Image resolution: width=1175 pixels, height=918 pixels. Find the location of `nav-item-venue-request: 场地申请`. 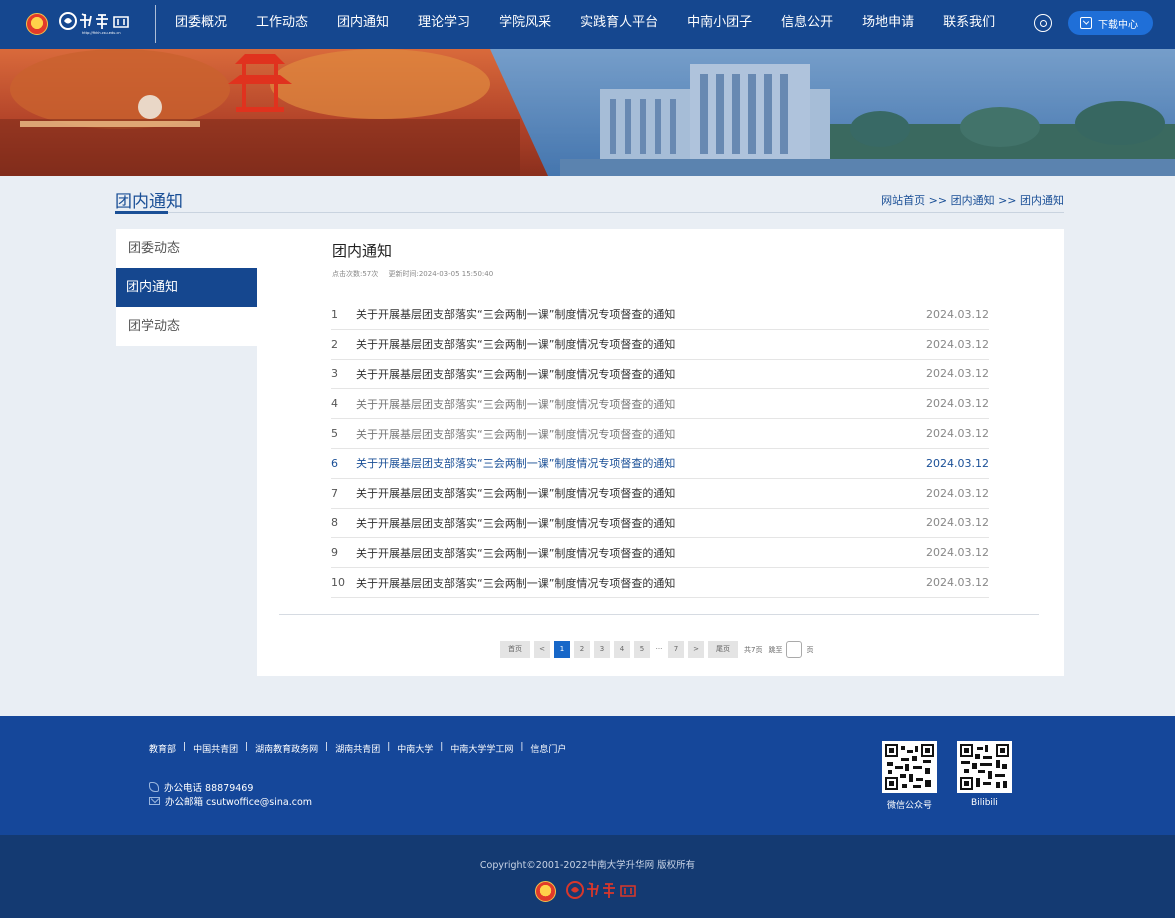

nav-item-venue-request: 场地申请 is located at coordinates (888, 24).